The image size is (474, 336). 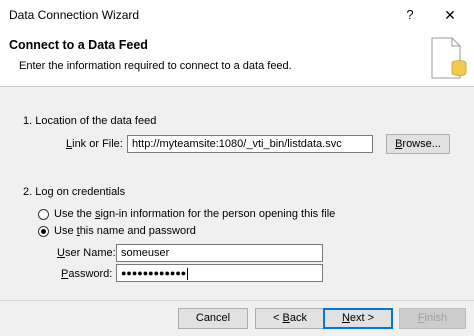 What do you see at coordinates (86, 253) in the screenshot?
I see `user-name-label: User Name:` at bounding box center [86, 253].